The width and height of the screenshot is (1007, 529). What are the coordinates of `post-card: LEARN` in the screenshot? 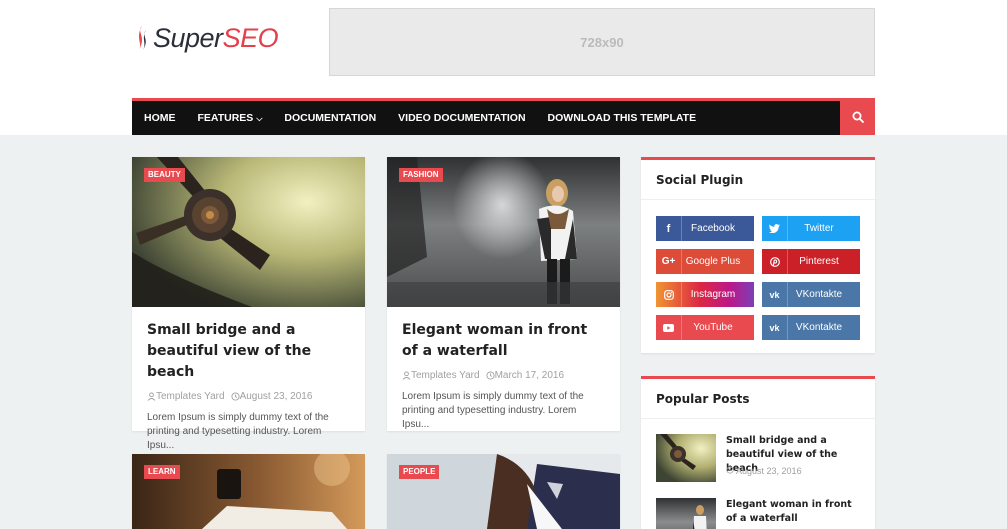 It's located at (248, 491).